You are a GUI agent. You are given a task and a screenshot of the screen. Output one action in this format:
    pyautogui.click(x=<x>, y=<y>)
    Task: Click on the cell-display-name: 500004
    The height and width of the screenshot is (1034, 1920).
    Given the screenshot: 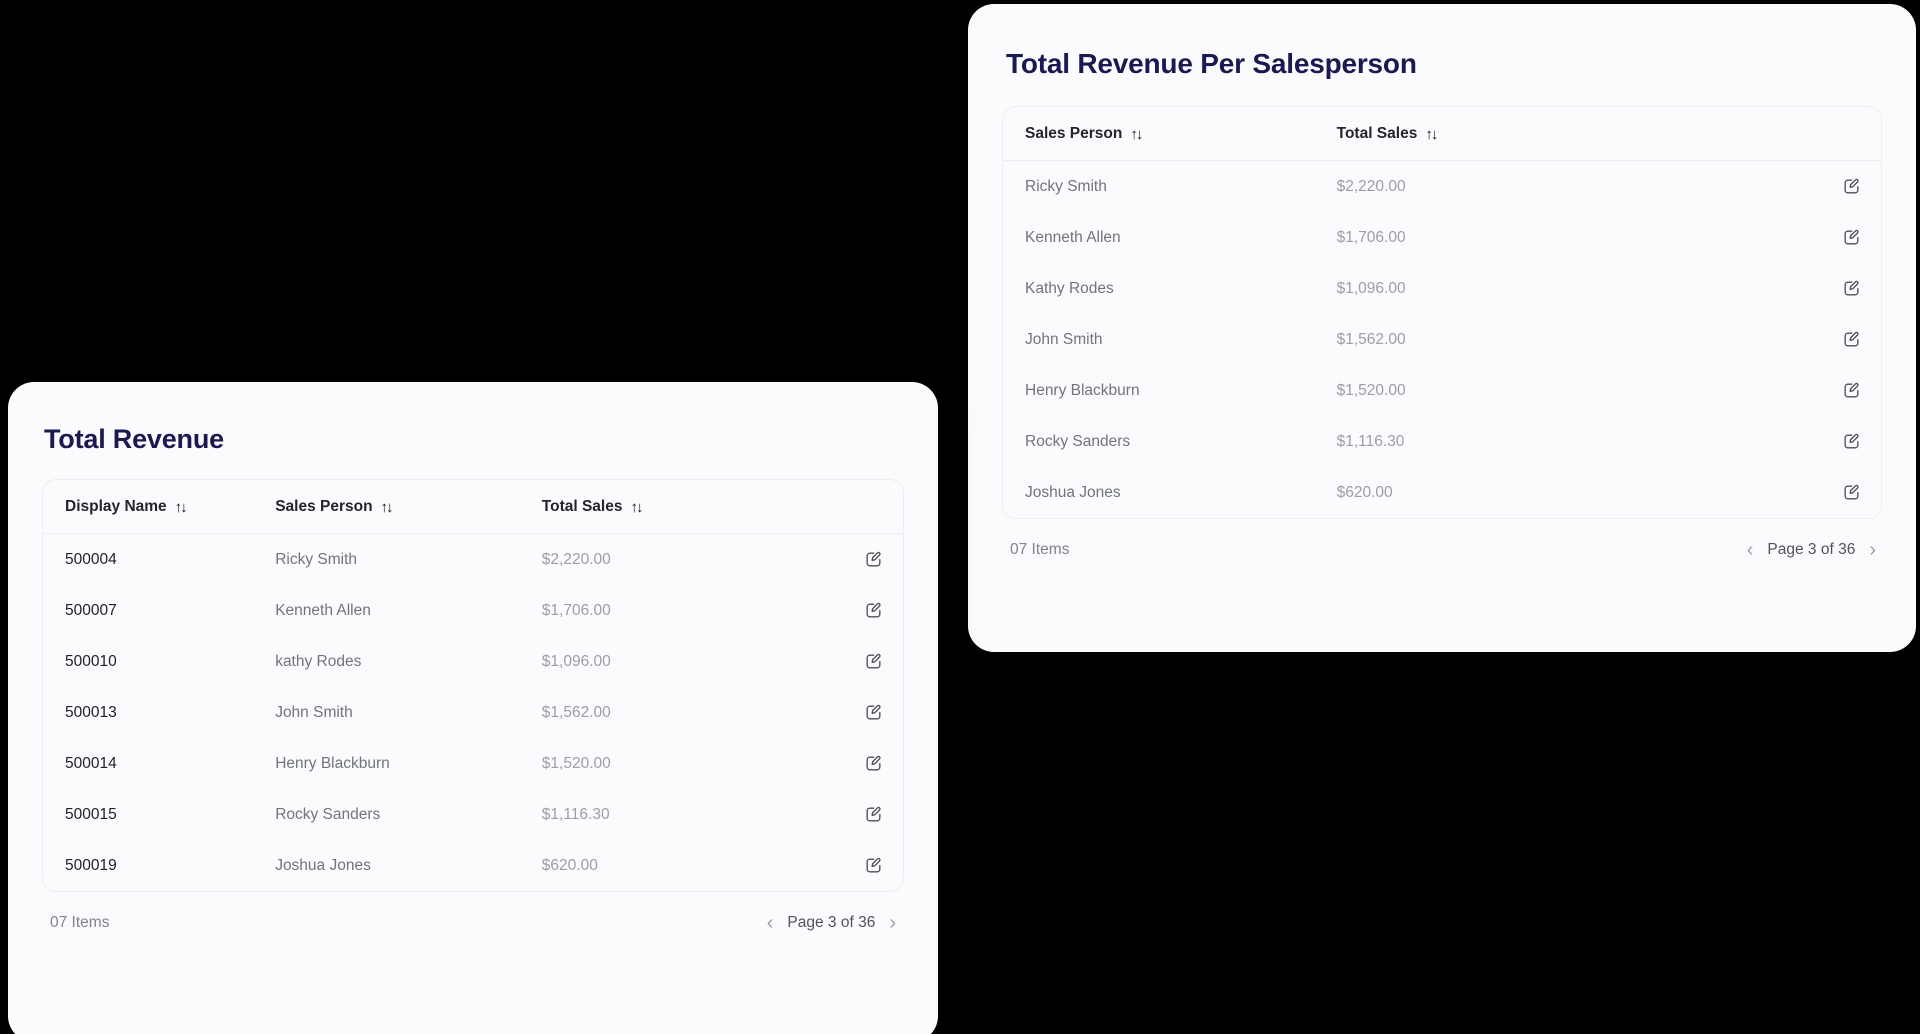 What is the action you would take?
    pyautogui.click(x=91, y=559)
    